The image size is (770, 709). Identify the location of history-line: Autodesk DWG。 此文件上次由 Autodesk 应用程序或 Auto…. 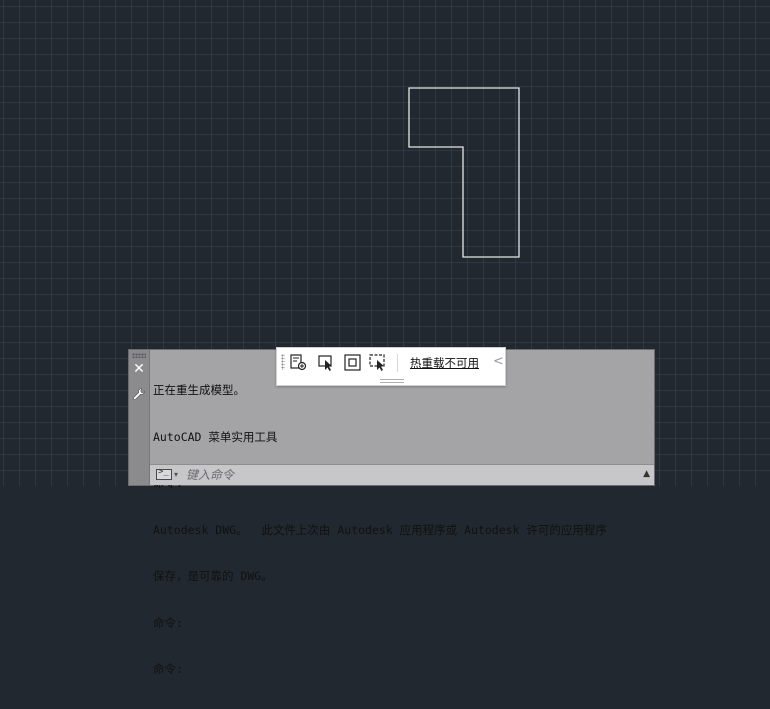
(380, 529).